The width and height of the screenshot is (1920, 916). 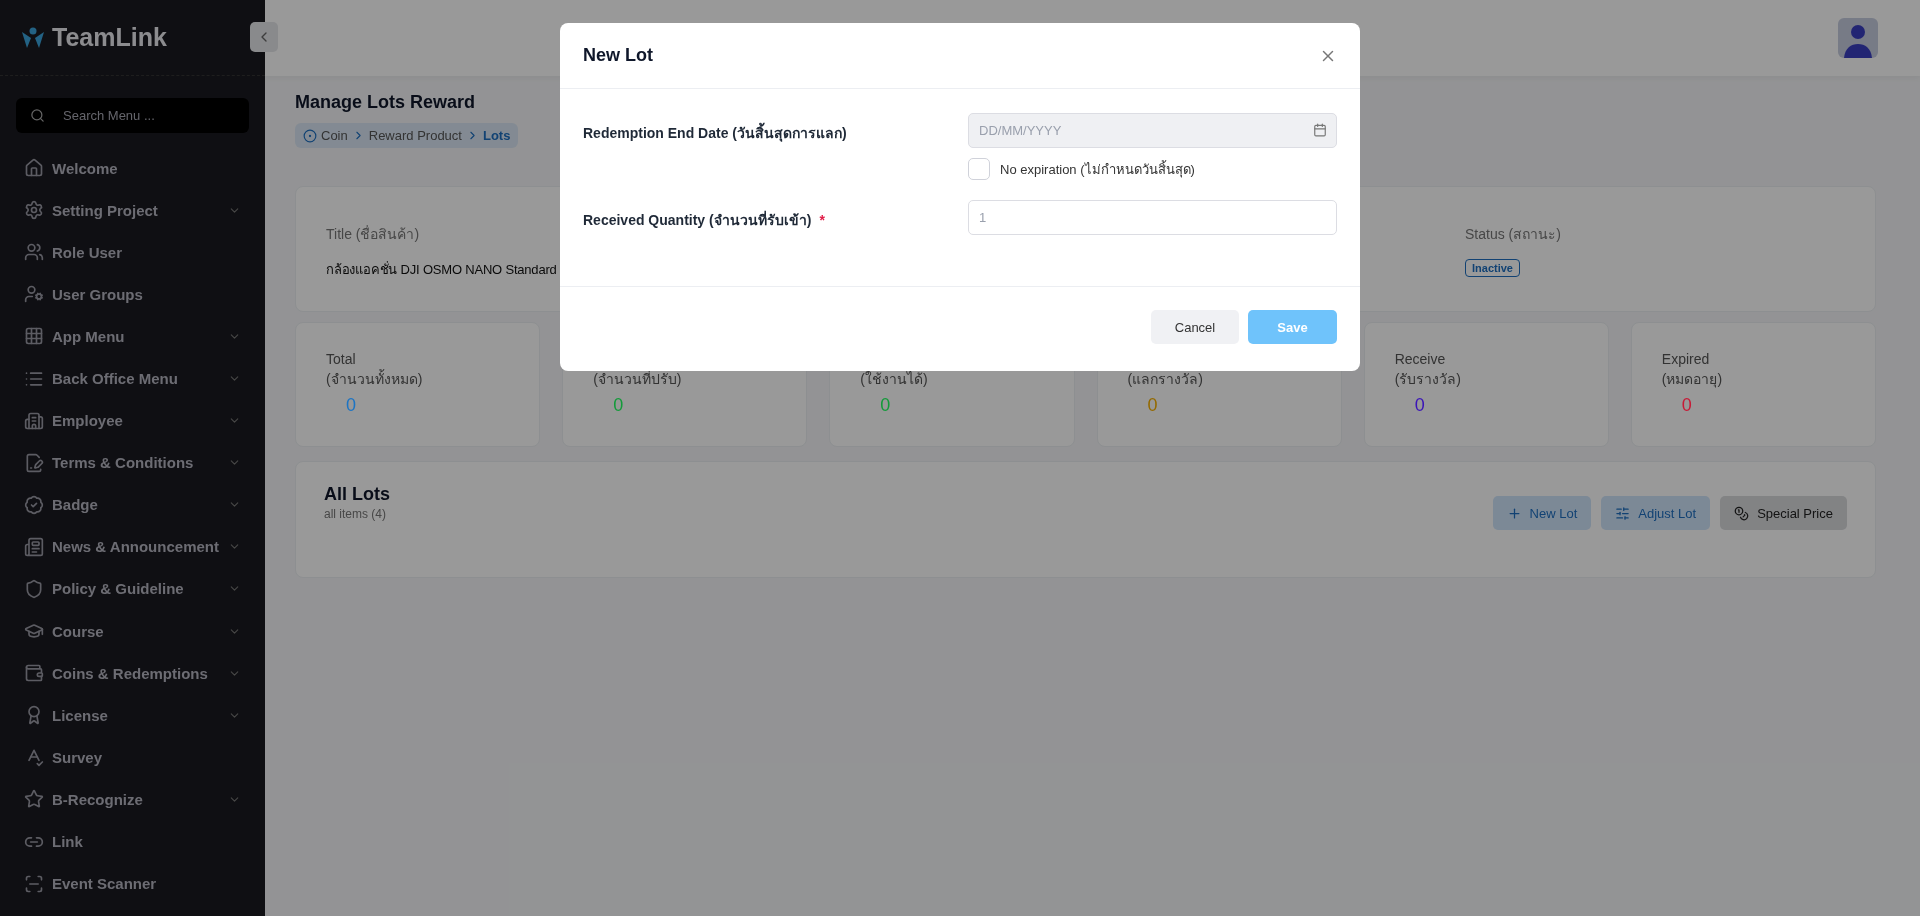 What do you see at coordinates (310, 135) in the screenshot?
I see `target-icon` at bounding box center [310, 135].